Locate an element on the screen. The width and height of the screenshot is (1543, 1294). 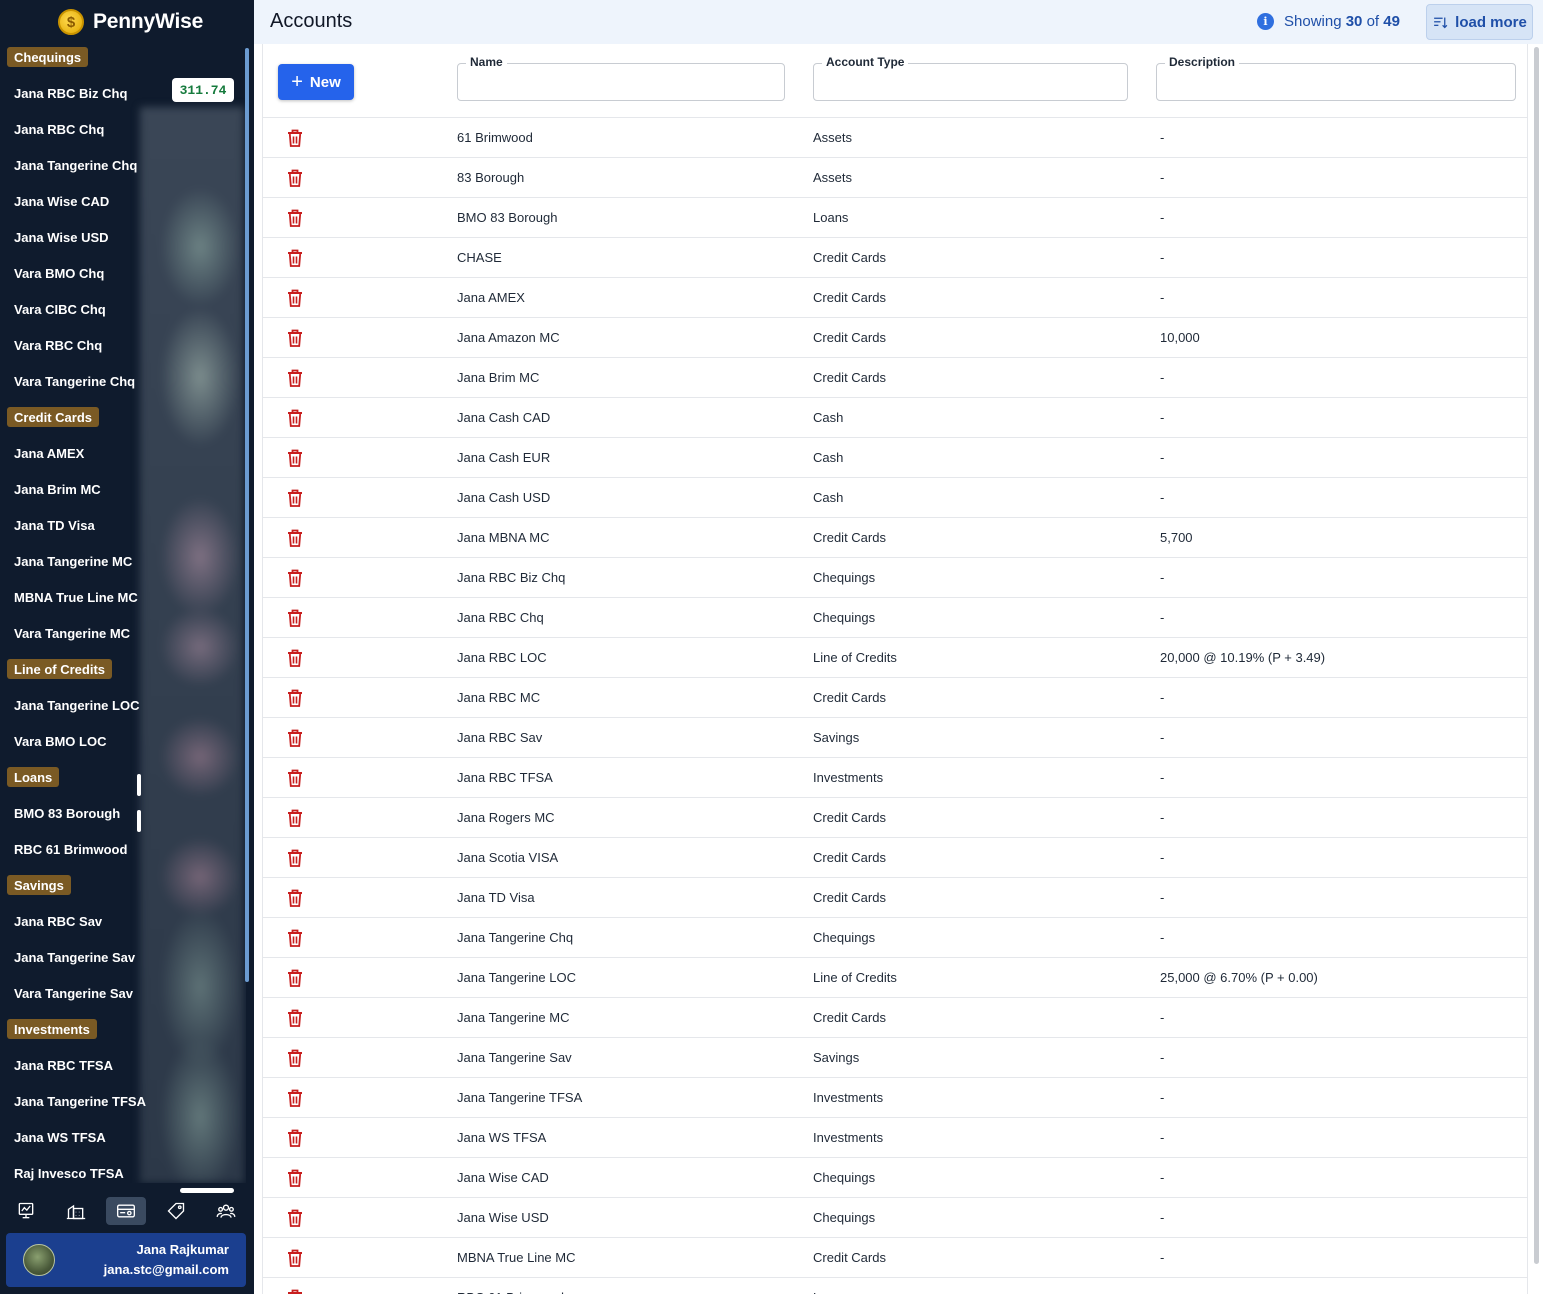
sidebar-account-item: Vara Tangerine MC is located at coordinates (72, 633).